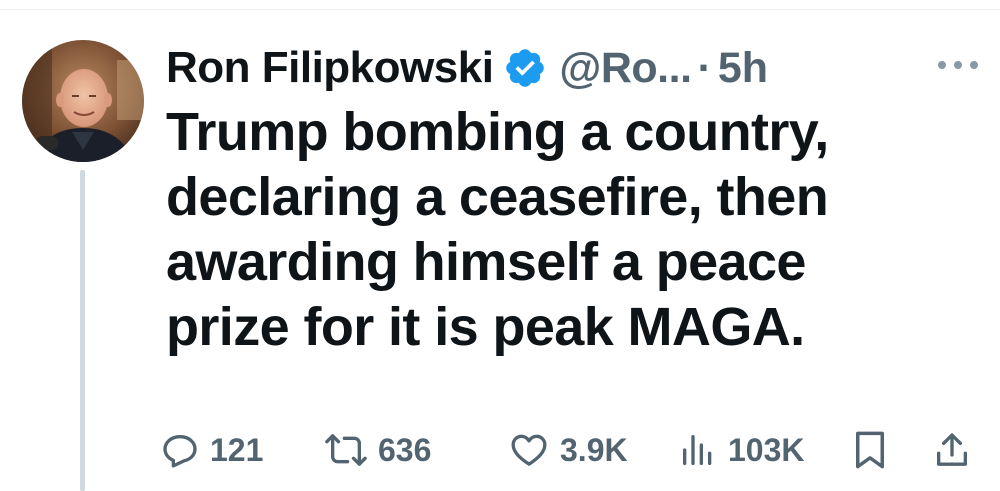  I want to click on like-count: 3.9K, so click(594, 449).